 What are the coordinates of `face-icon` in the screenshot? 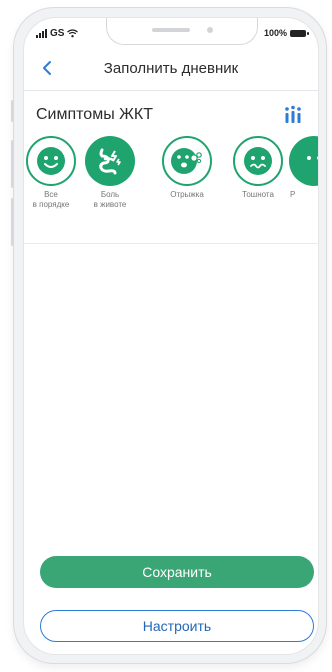 It's located at (303, 161).